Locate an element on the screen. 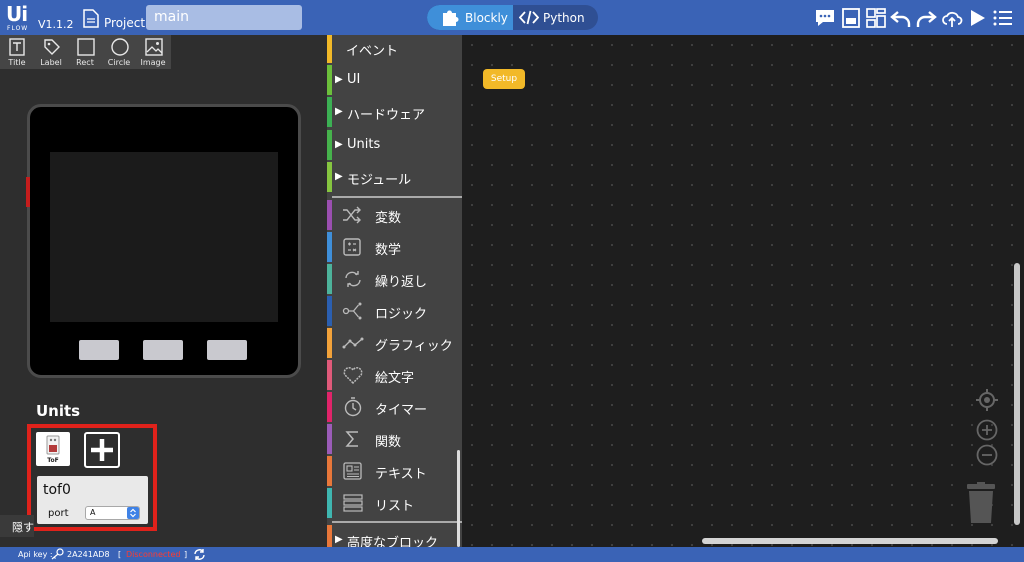 Image resolution: width=1024 pixels, height=562 pixels. device-power-indicator is located at coordinates (28, 192).